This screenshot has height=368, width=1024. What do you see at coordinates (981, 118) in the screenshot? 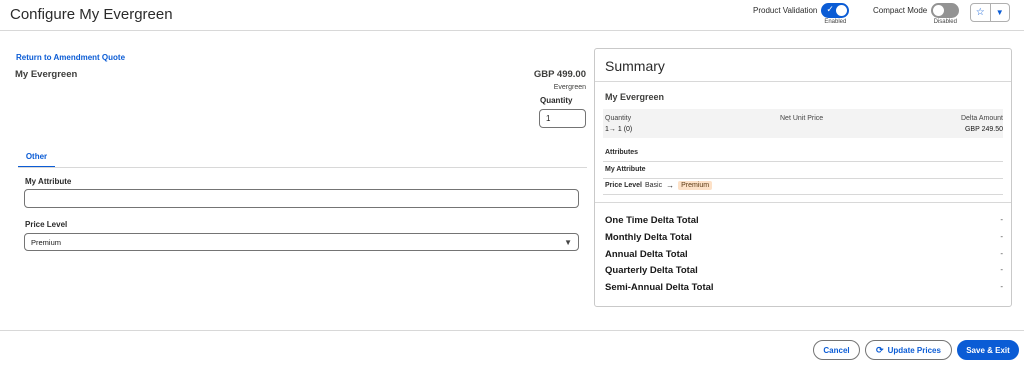
I see `col-delta-amount: Delta Amount` at bounding box center [981, 118].